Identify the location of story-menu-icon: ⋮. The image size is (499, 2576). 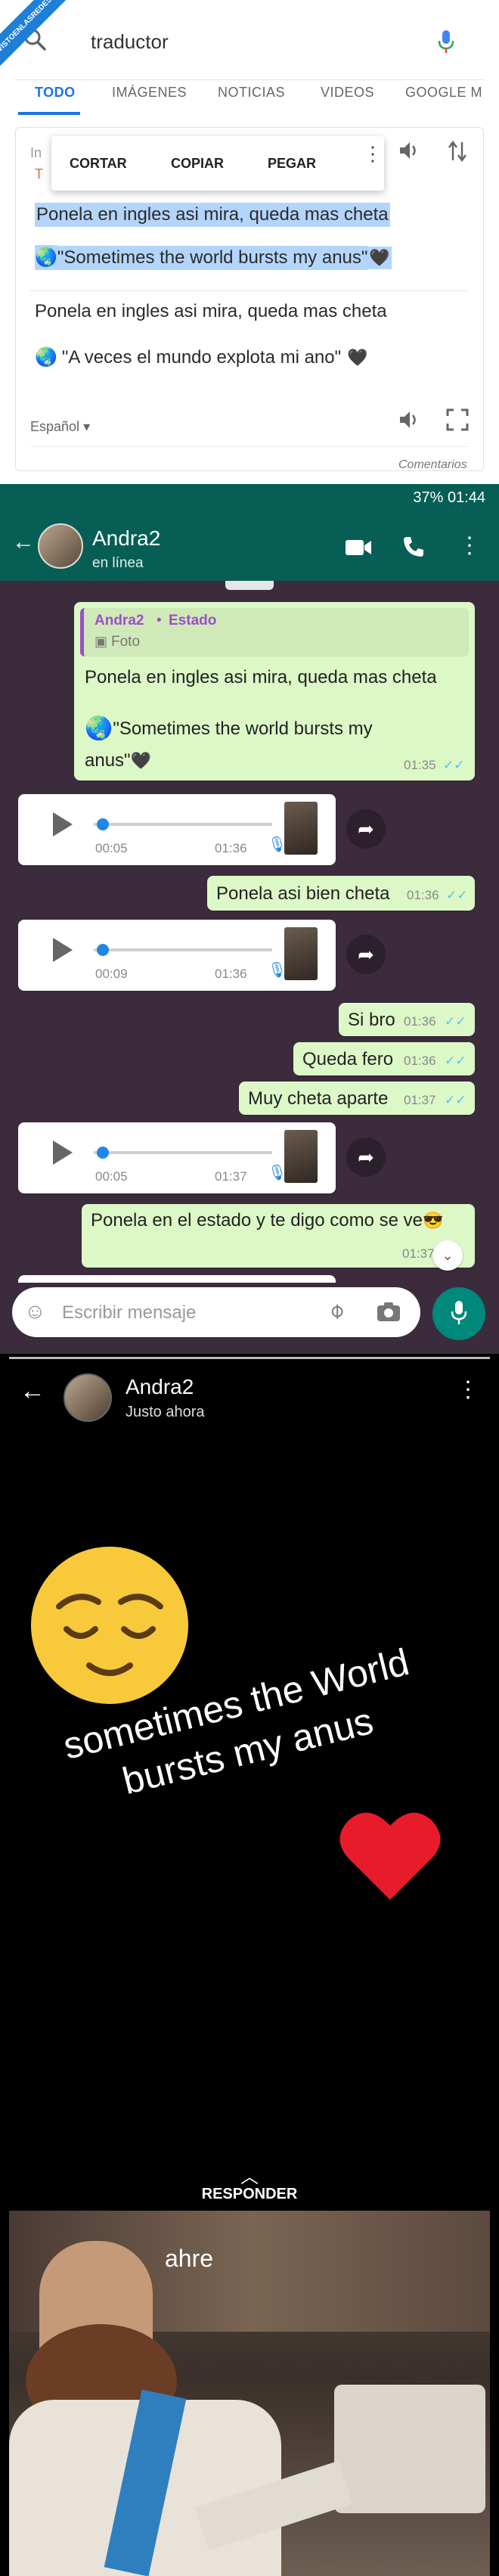
(468, 1389).